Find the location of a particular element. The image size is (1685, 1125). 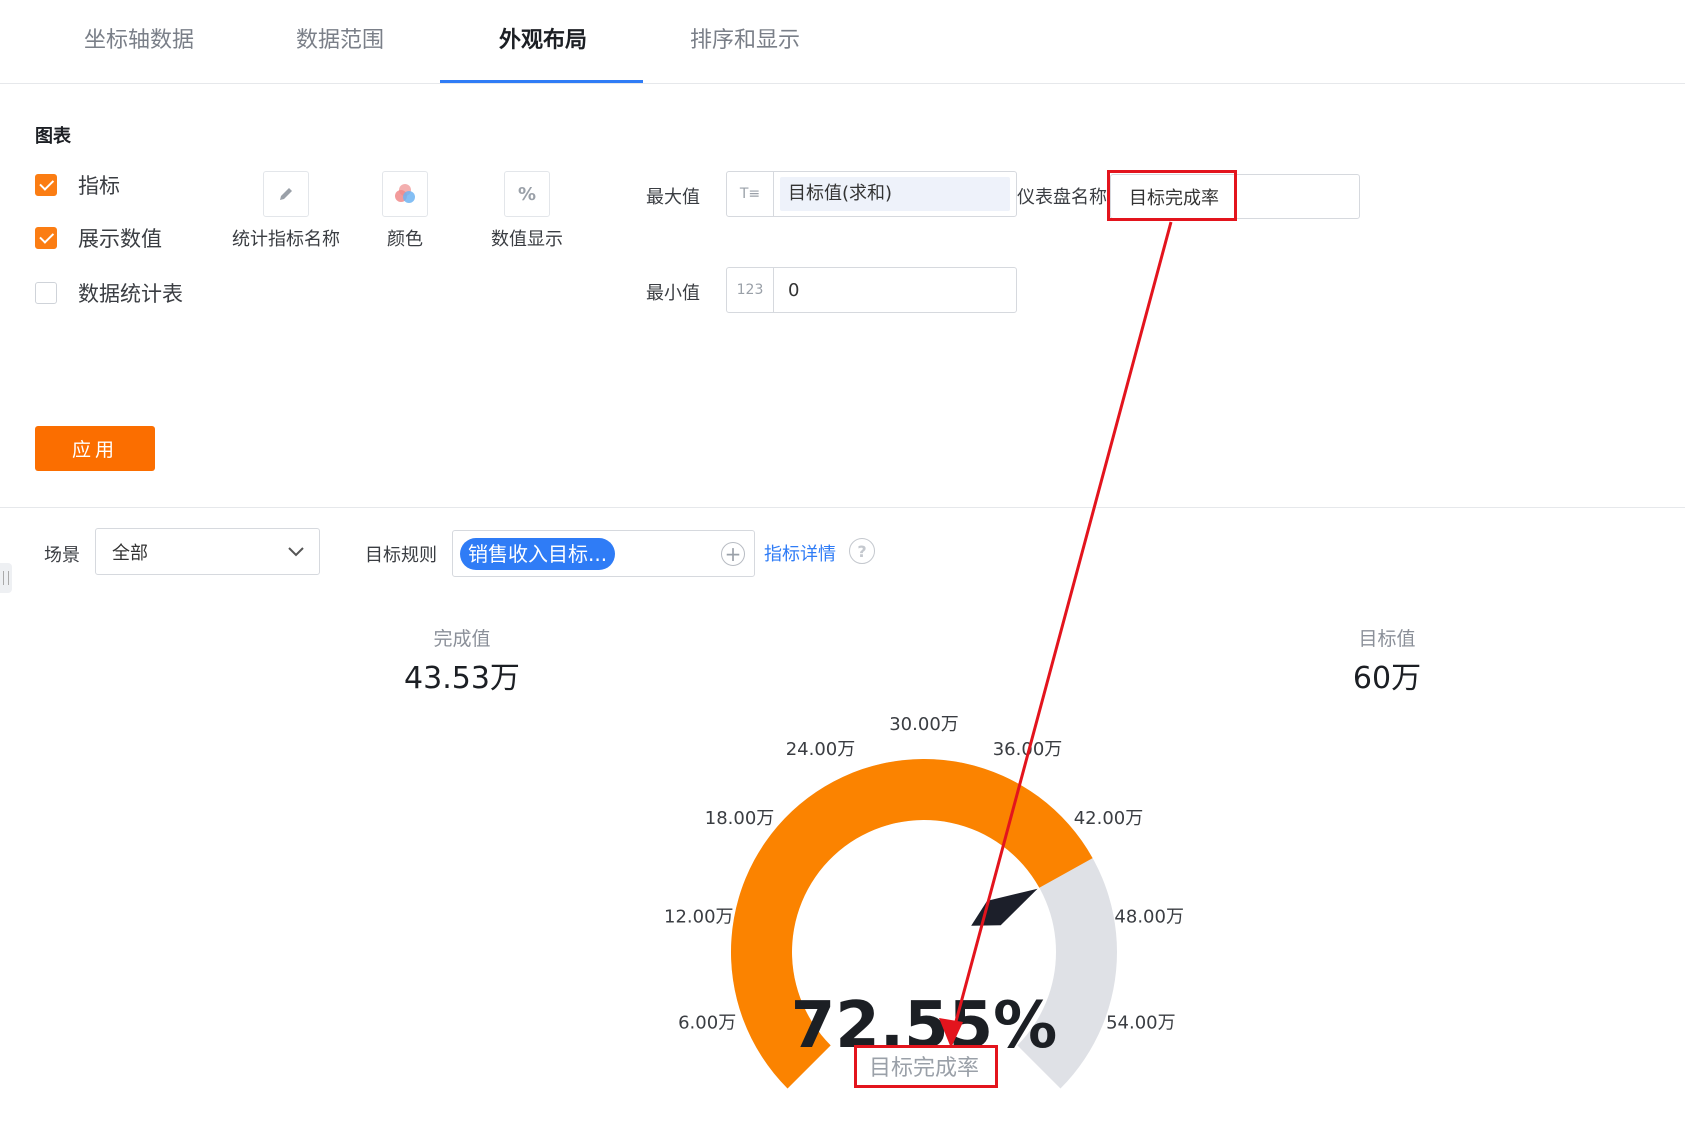

gauge-tick-label: 12.00万 is located at coordinates (699, 916).